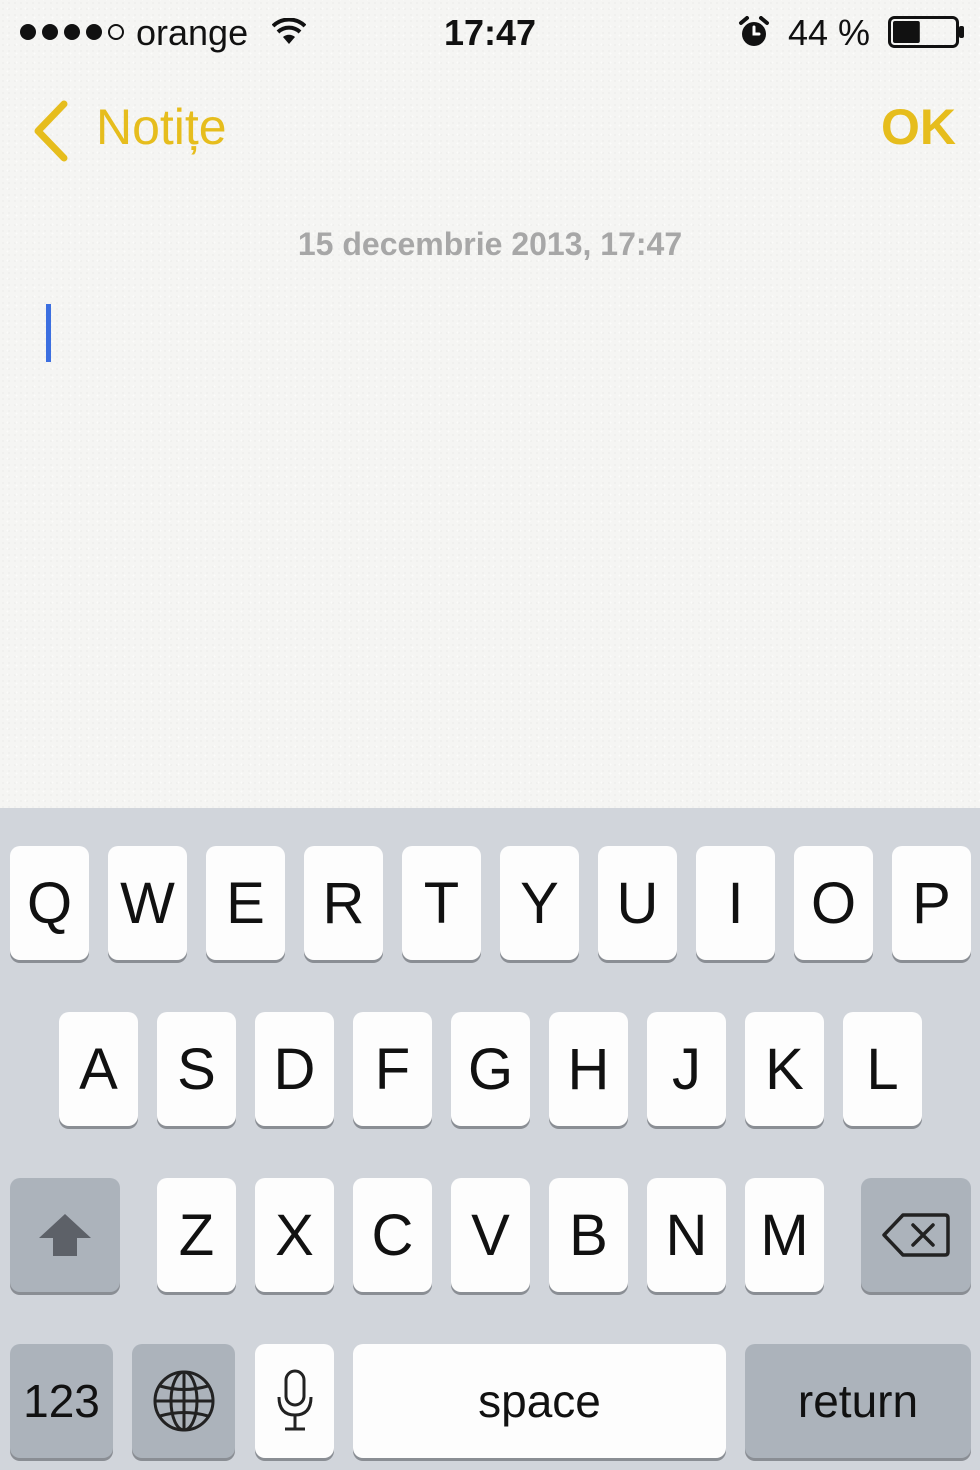 The width and height of the screenshot is (980, 1470). Describe the element at coordinates (926, 32) in the screenshot. I see `battery-icon` at that location.